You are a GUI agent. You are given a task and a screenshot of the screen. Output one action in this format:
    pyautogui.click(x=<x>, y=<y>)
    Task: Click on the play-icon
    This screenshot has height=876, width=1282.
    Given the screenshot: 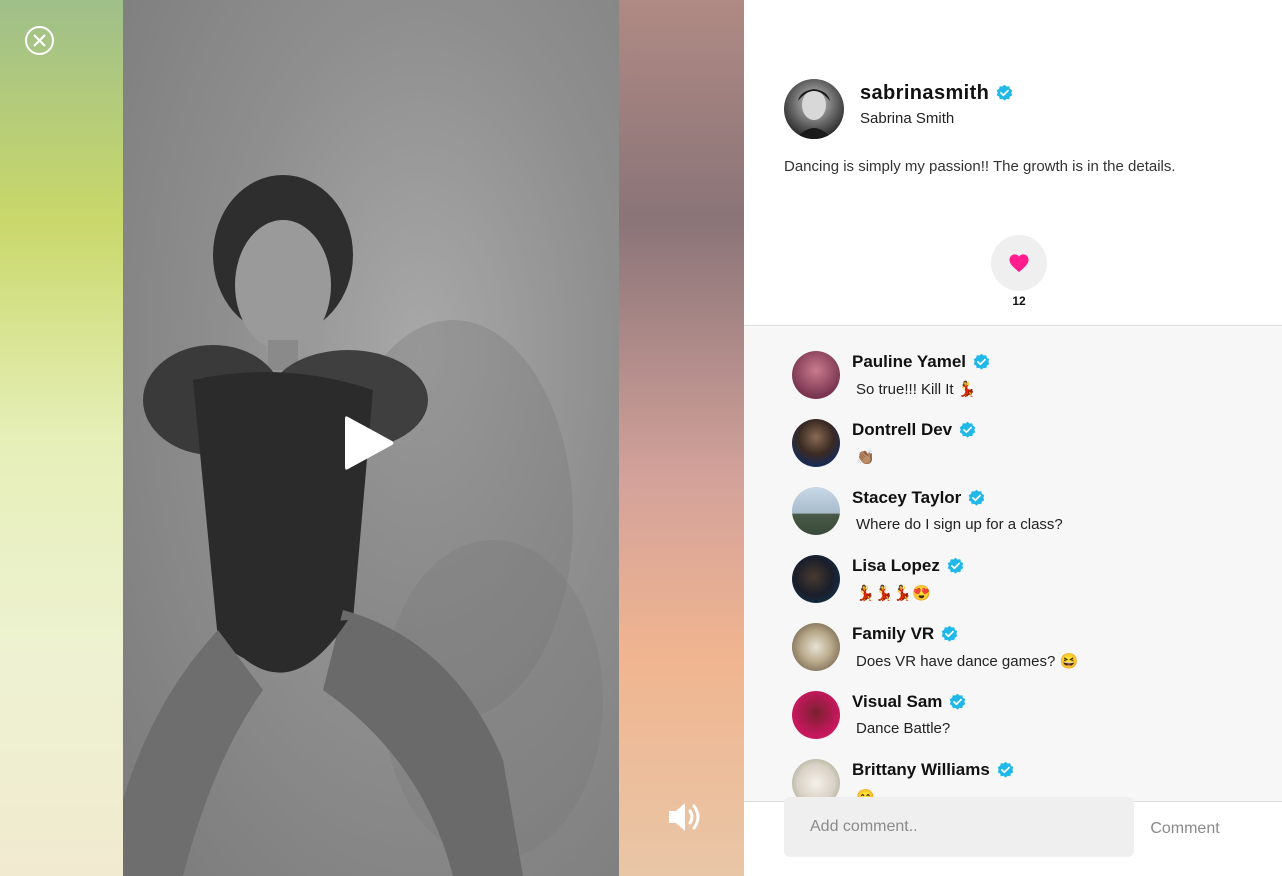 What is the action you would take?
    pyautogui.click(x=369, y=443)
    